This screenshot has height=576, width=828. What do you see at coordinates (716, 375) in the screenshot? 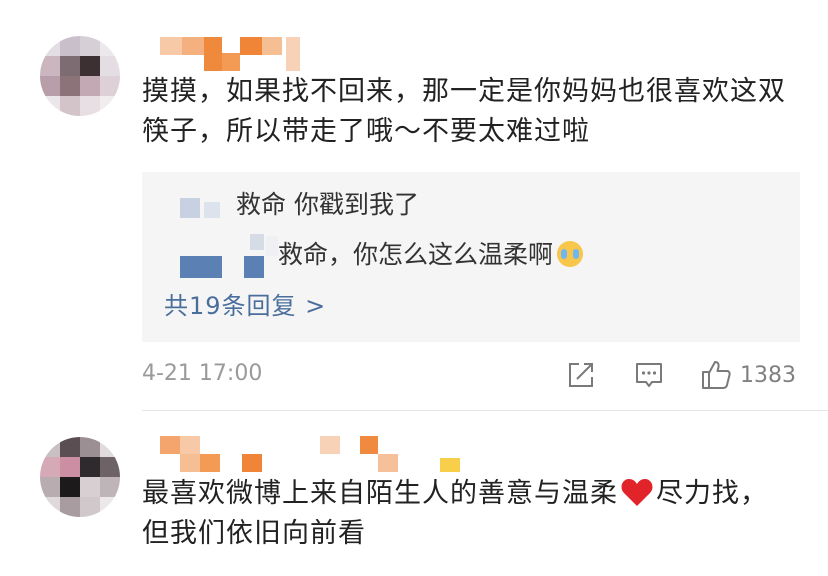
I see `thumbs-up-icon` at bounding box center [716, 375].